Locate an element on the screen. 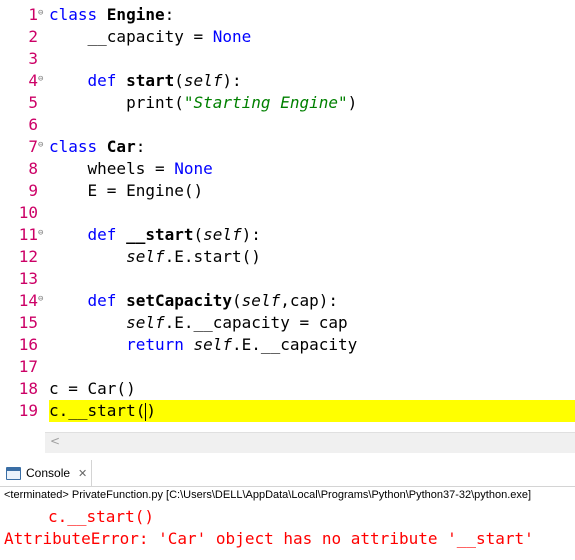 The image size is (575, 560). code-token: __start is located at coordinates (160, 234).